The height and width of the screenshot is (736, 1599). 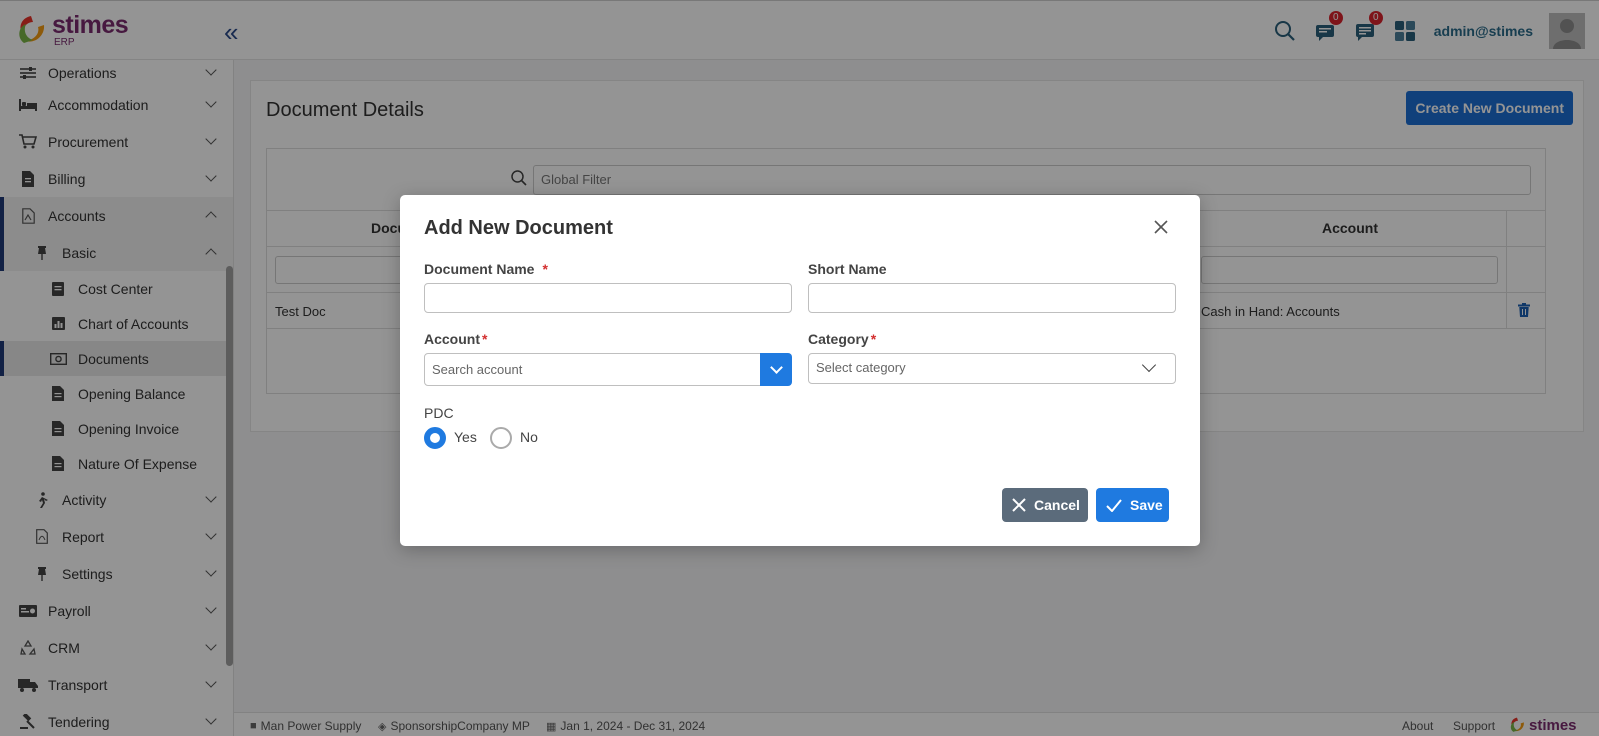 I want to click on save-button-label: Save, so click(x=1146, y=505).